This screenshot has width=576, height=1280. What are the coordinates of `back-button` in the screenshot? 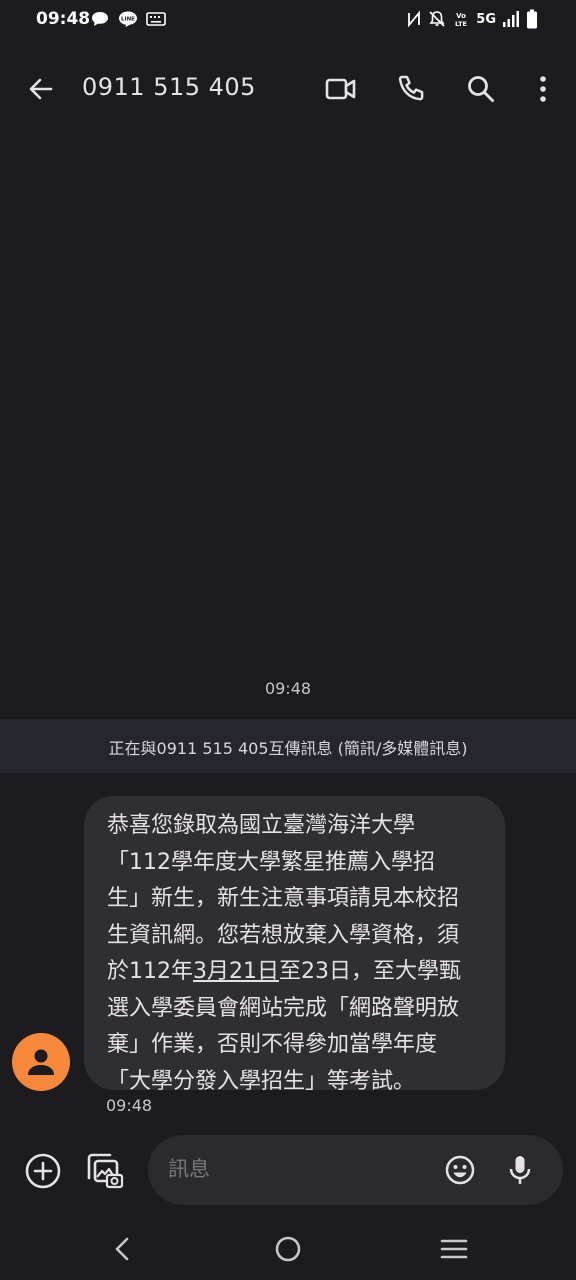 It's located at (41, 89).